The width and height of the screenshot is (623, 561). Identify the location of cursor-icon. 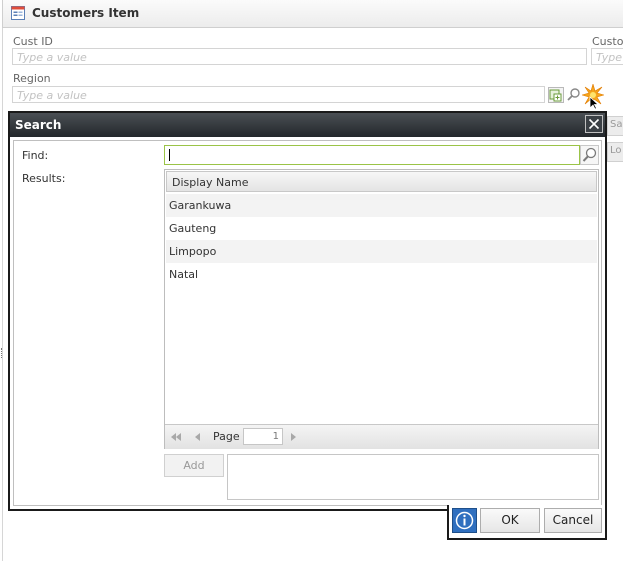
(594, 103).